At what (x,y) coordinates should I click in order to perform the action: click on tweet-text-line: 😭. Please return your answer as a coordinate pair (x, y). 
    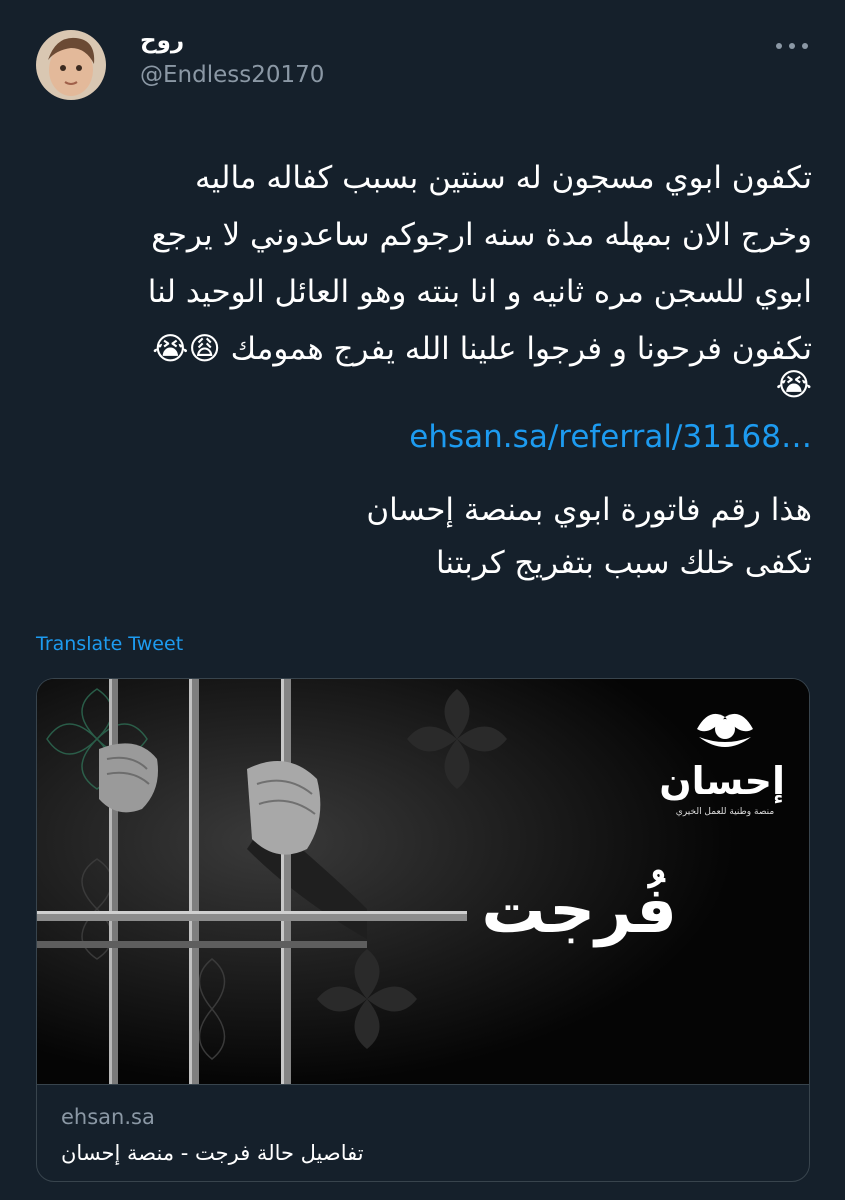
    Looking at the image, I should click on (793, 385).